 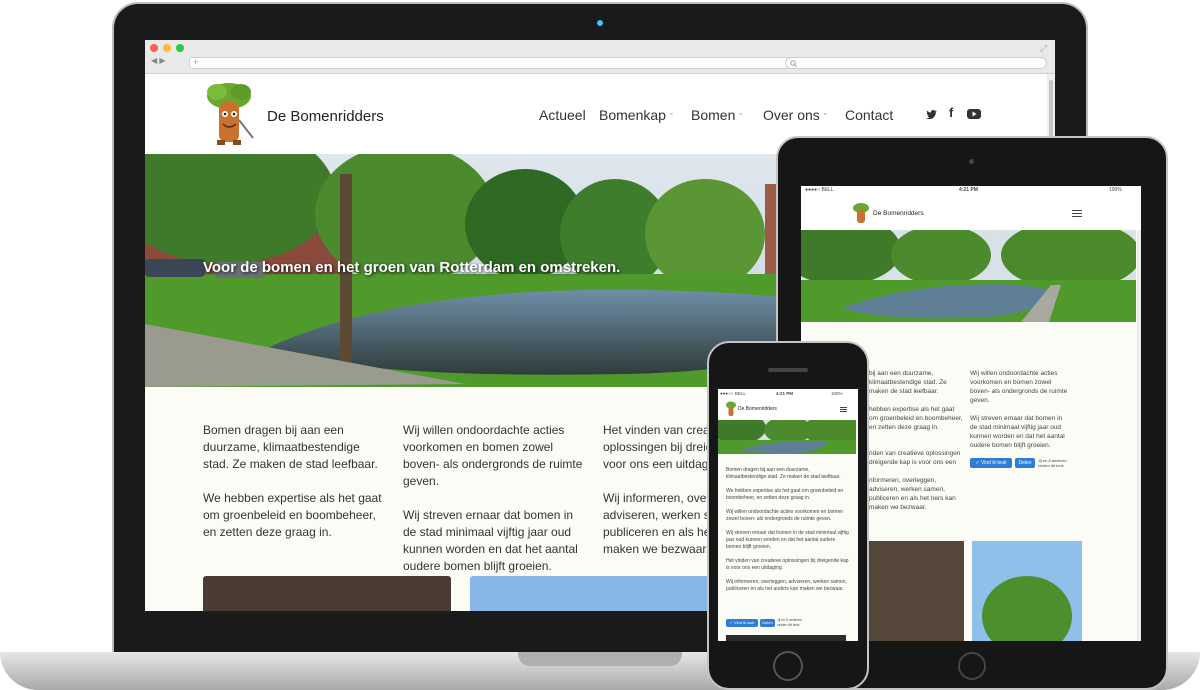 What do you see at coordinates (167, 48) in the screenshot?
I see `minimize-window-button` at bounding box center [167, 48].